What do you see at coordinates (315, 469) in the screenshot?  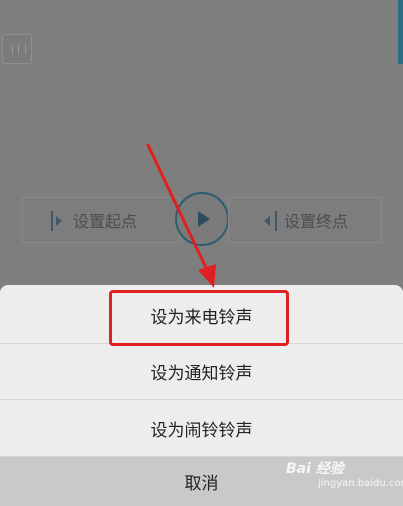 I see `watermark-brand: Bai 经验` at bounding box center [315, 469].